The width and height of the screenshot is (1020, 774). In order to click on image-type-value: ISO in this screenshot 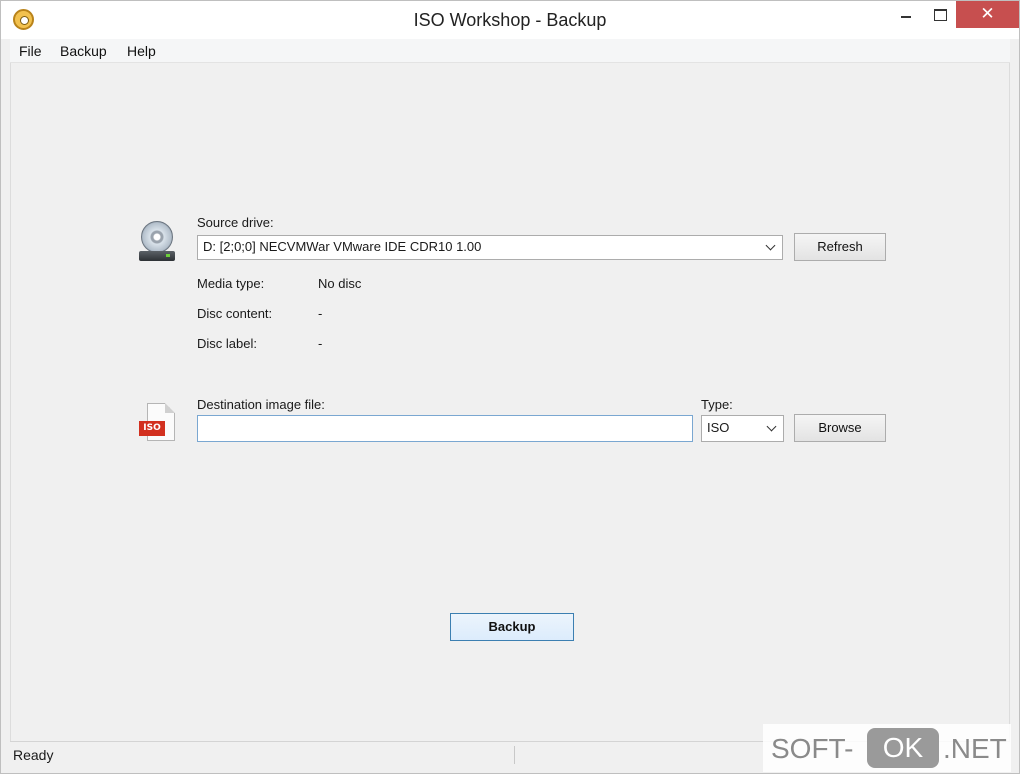, I will do `click(718, 427)`.